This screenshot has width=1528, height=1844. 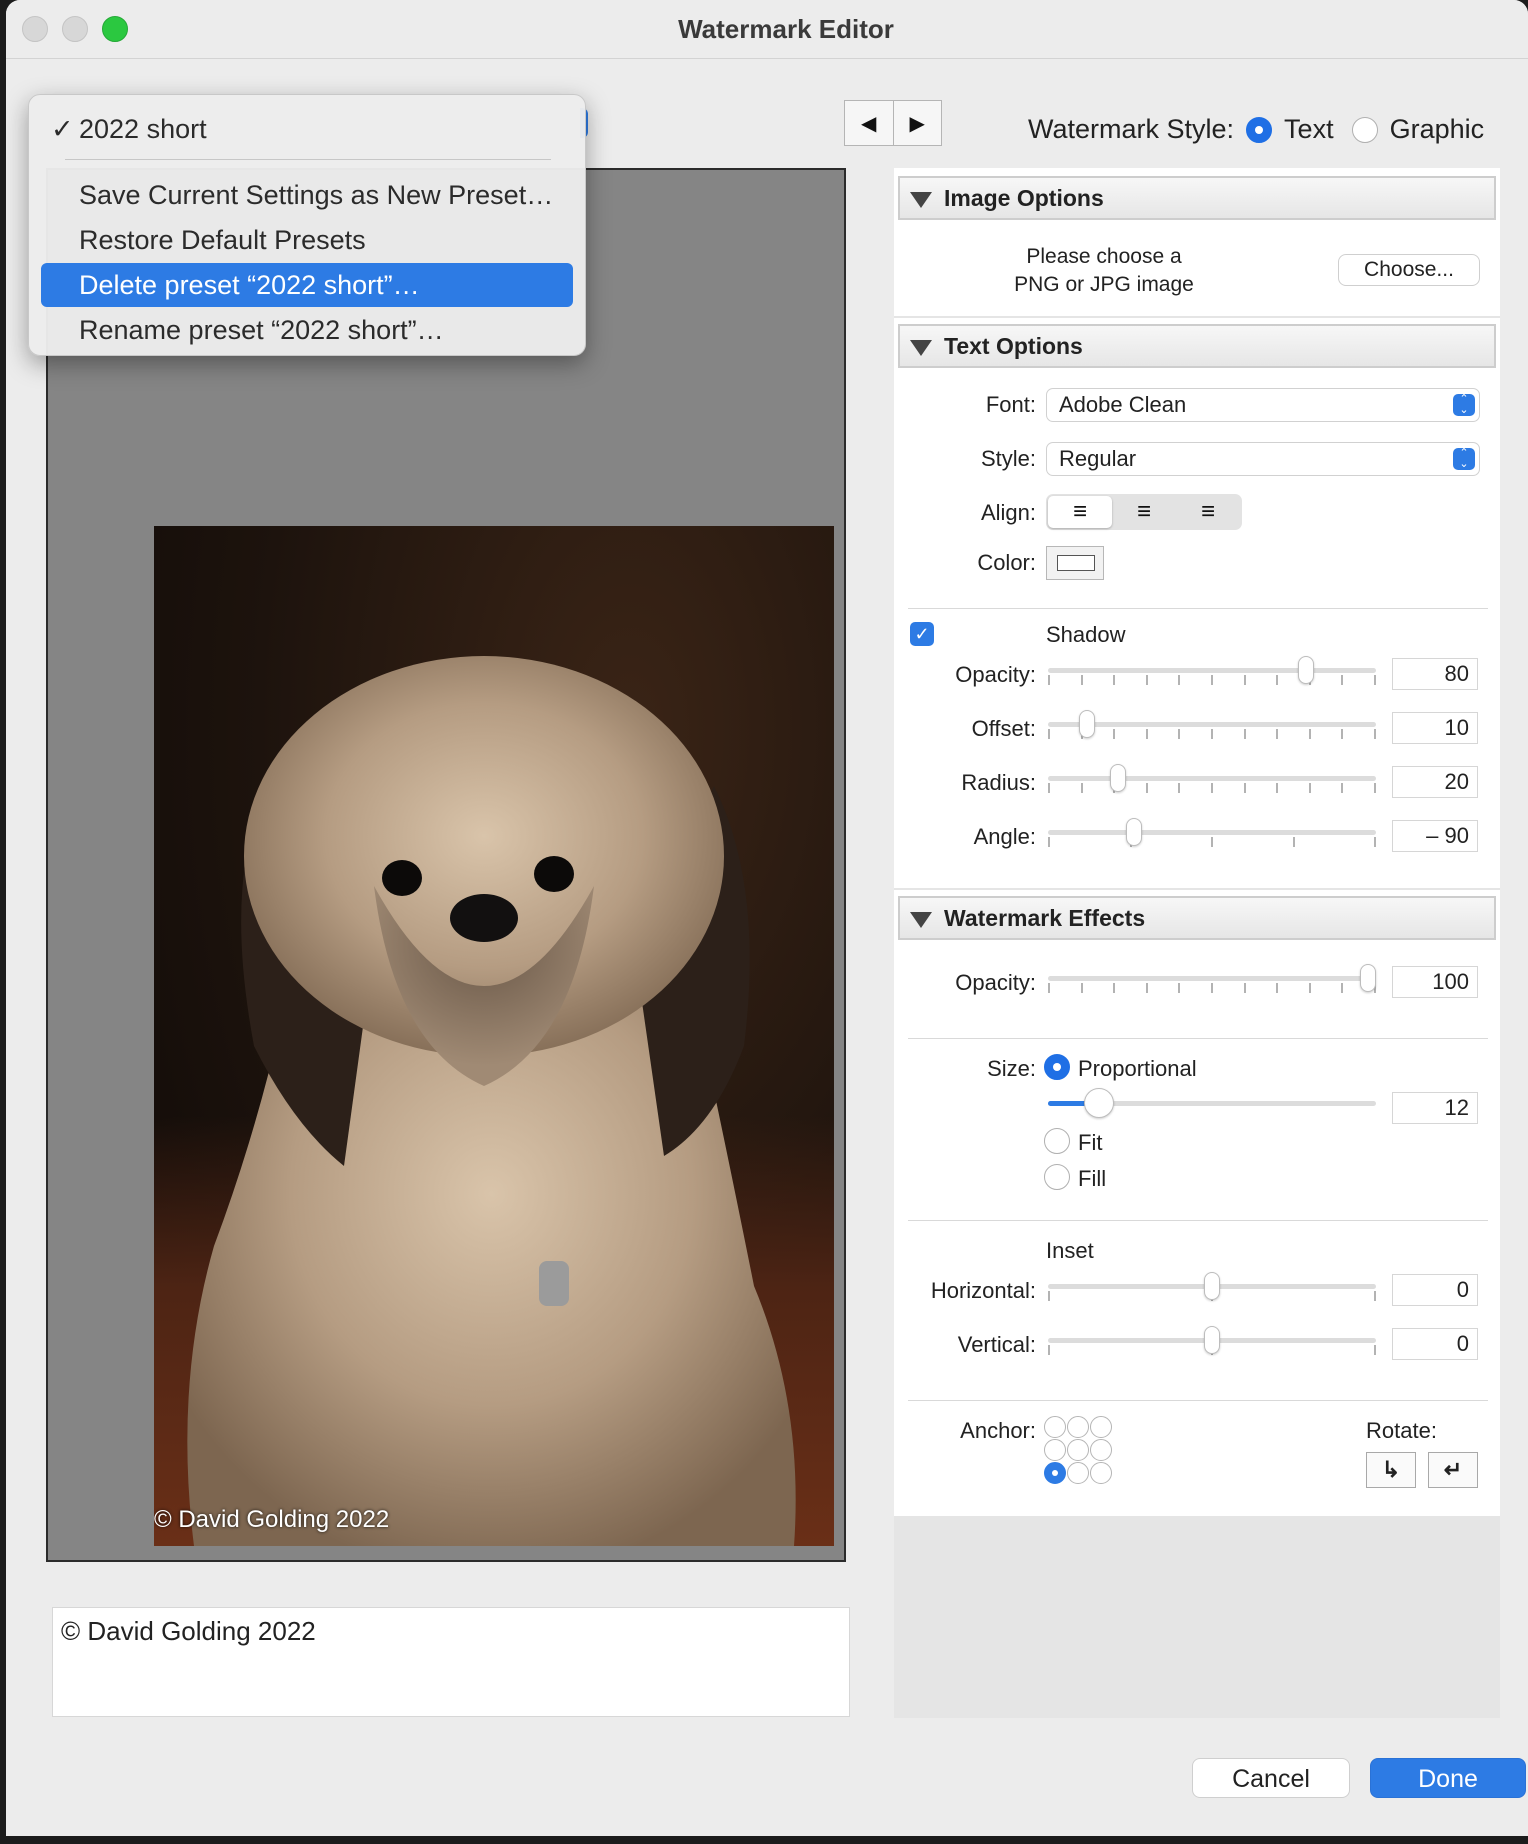 I want to click on size-fill-label: Fill, so click(x=1092, y=1179).